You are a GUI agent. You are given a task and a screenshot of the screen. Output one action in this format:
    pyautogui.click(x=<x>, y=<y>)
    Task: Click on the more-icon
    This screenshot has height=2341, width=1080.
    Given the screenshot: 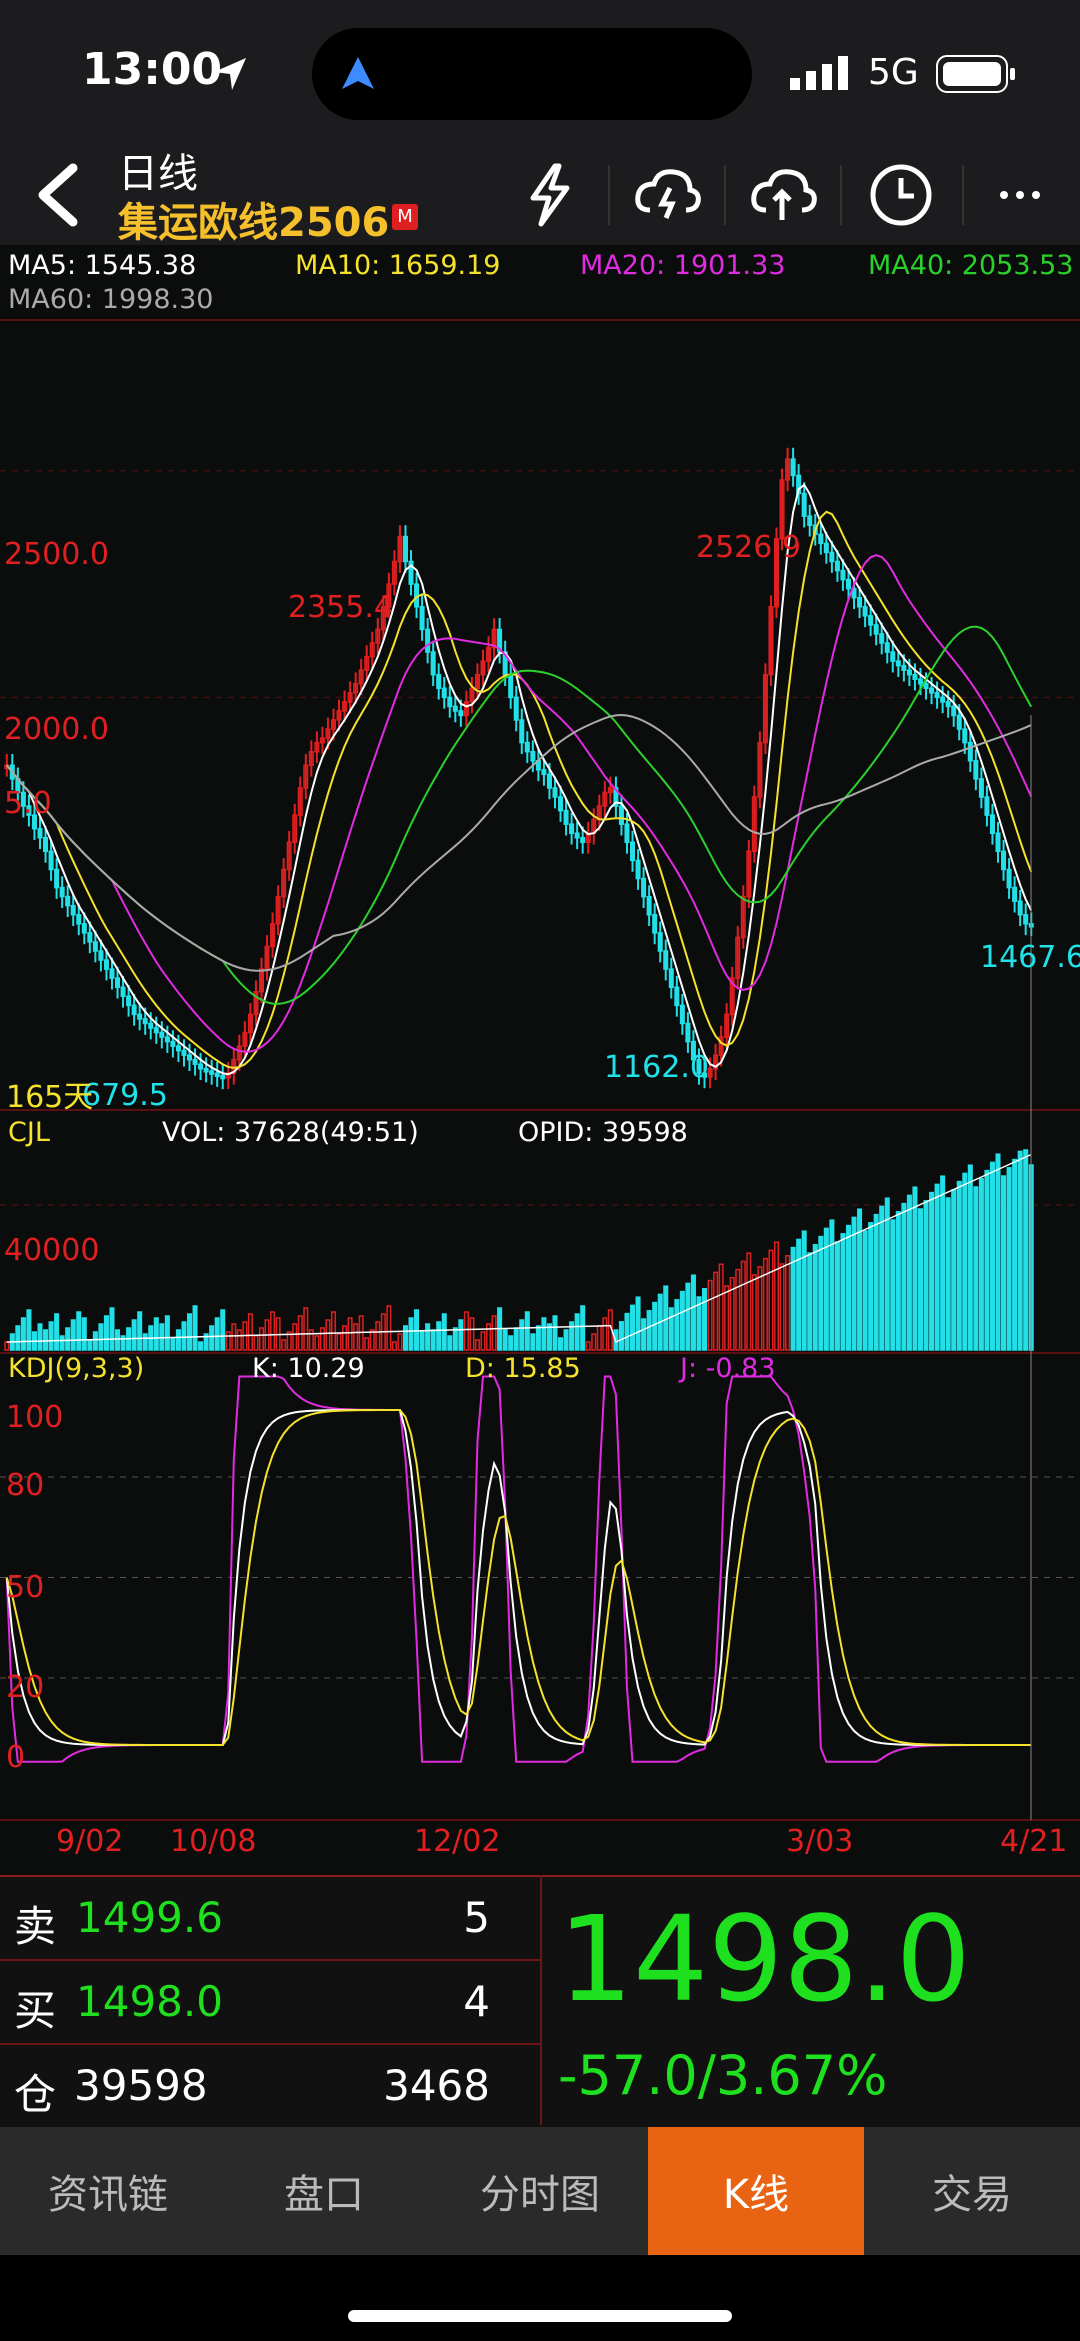 What is the action you would take?
    pyautogui.click(x=1021, y=195)
    